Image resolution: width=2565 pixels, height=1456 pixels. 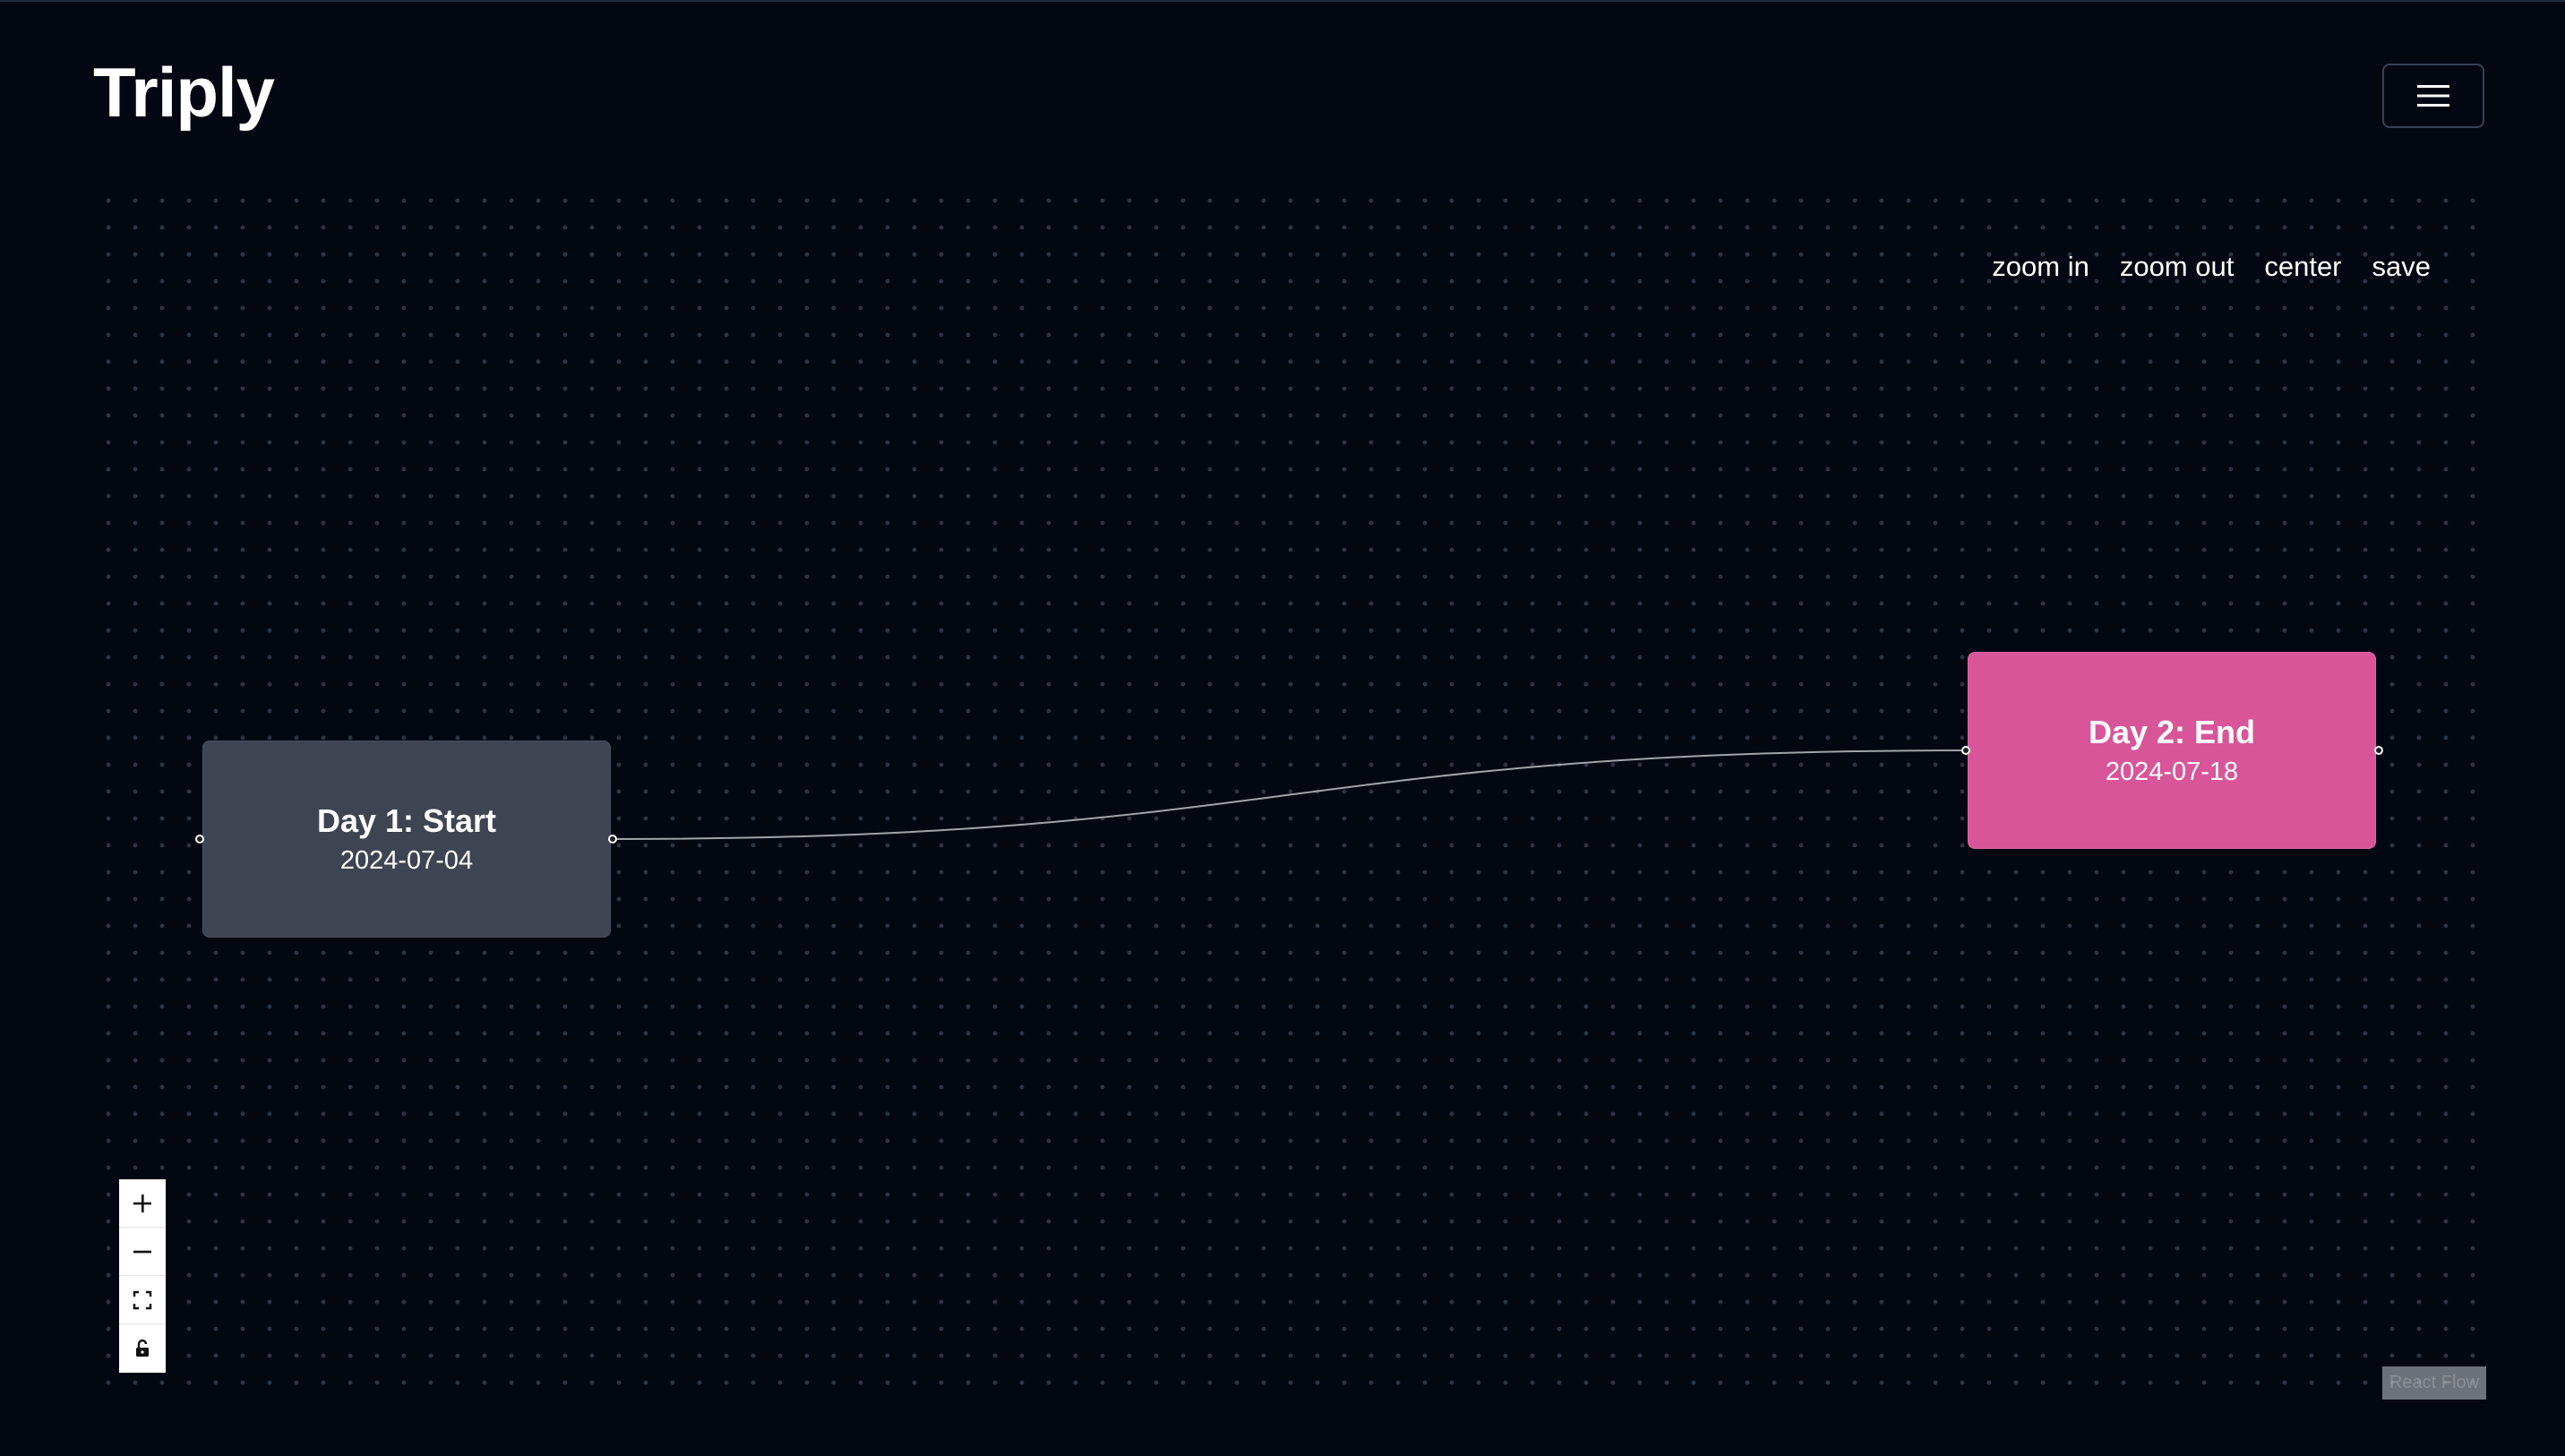 I want to click on zoom-out-control, so click(x=142, y=1252).